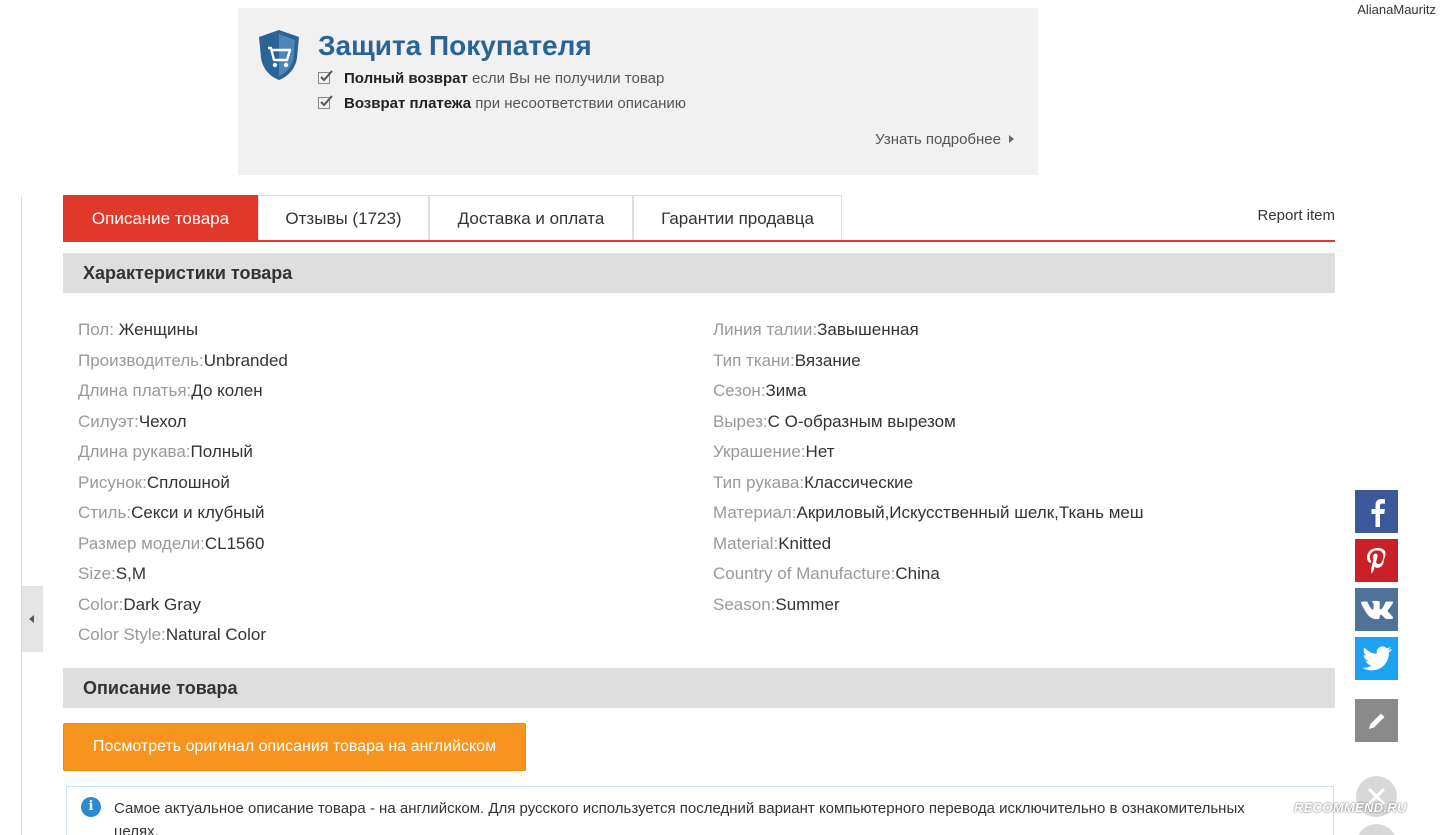  Describe the element at coordinates (859, 482) in the screenshot. I see `spec-value: Классические` at that location.